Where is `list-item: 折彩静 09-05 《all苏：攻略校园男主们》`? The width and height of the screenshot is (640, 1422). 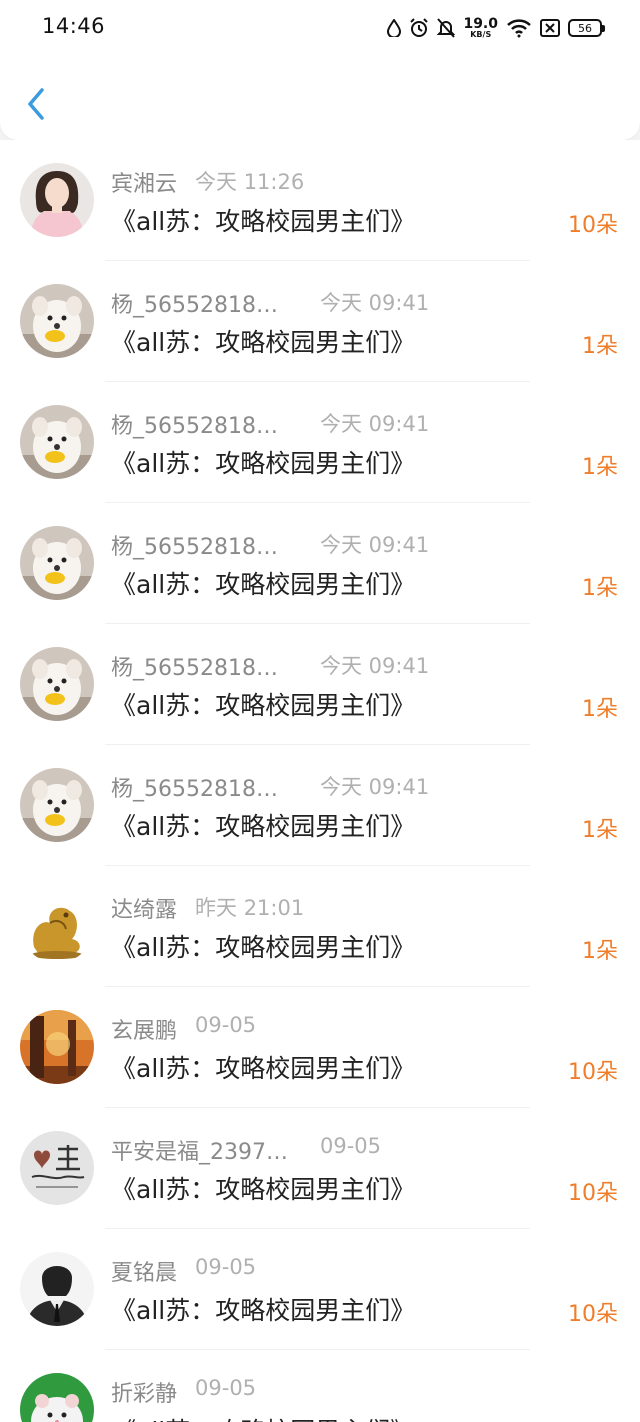 list-item: 折彩静 09-05 《all苏：攻略校园男主们》 is located at coordinates (320, 1386).